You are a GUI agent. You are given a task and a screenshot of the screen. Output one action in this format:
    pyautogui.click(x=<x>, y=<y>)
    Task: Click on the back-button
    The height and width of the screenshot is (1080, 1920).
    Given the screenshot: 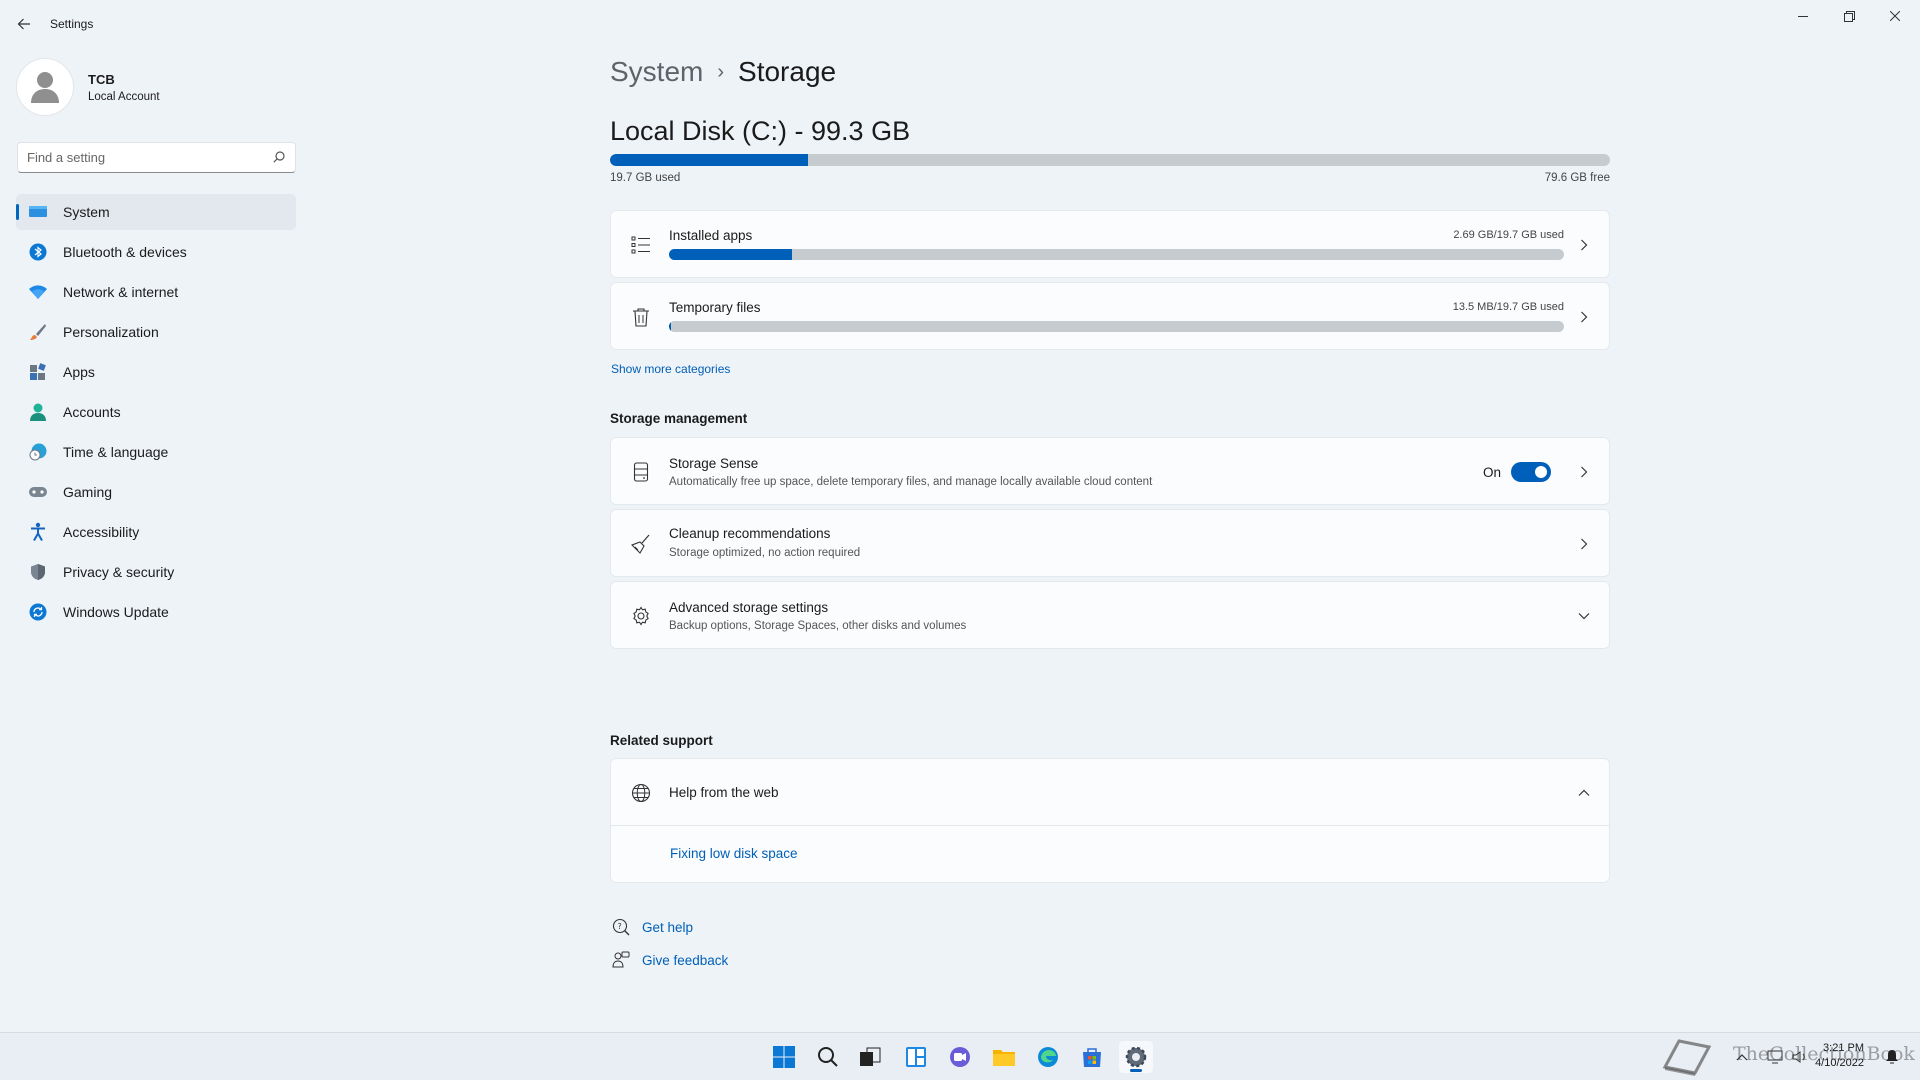 What is the action you would take?
    pyautogui.click(x=24, y=24)
    